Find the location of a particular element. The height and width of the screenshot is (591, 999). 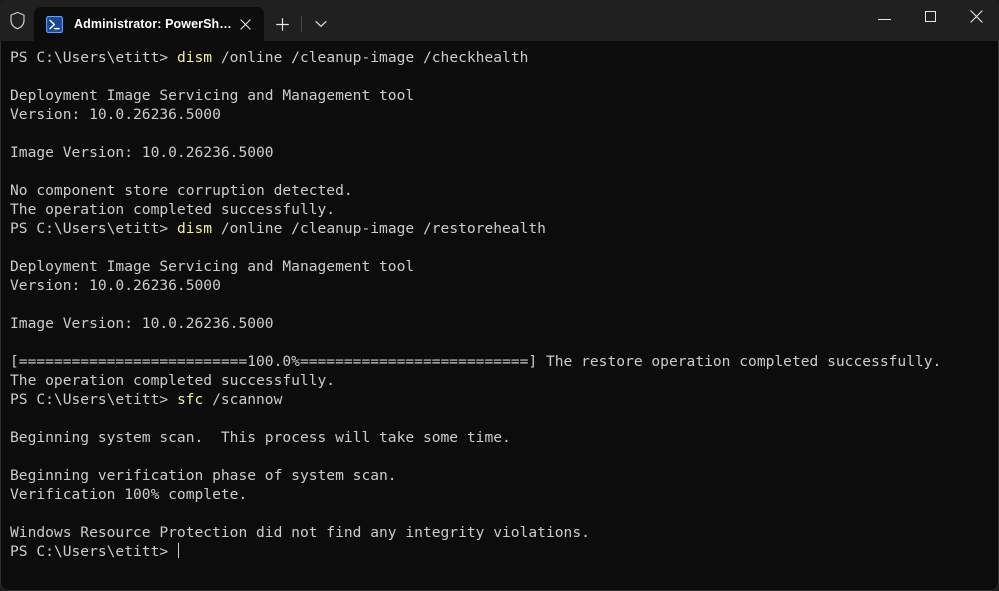

minimize-icon is located at coordinates (884, 19).